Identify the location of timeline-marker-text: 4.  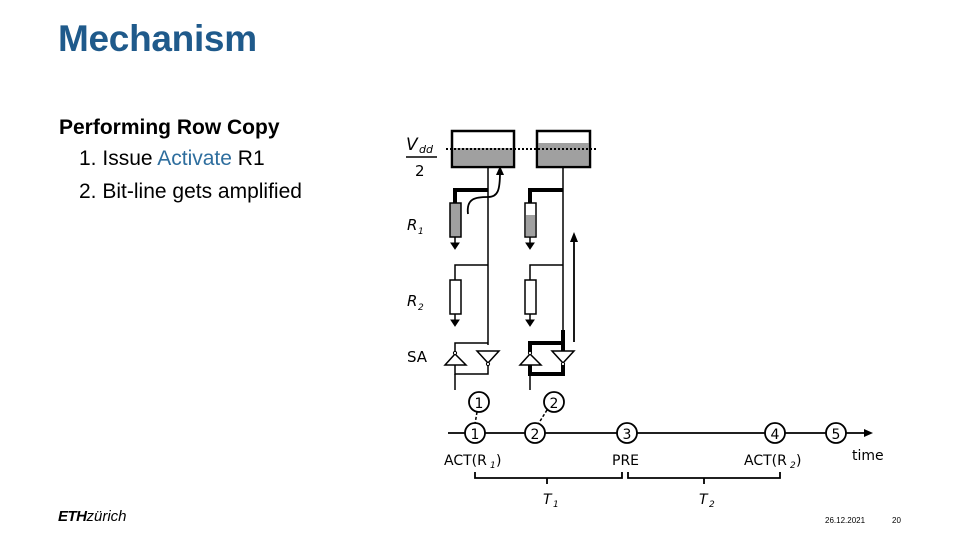
(775, 435).